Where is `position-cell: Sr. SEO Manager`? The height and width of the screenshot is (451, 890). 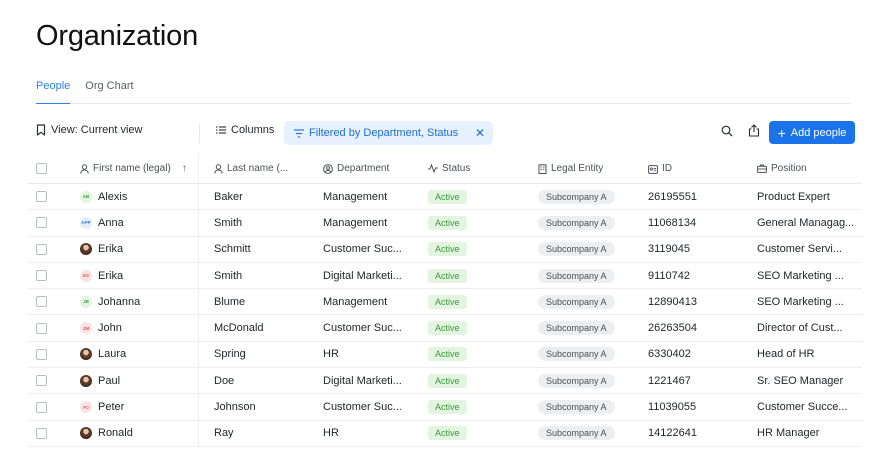 position-cell: Sr. SEO Manager is located at coordinates (800, 380).